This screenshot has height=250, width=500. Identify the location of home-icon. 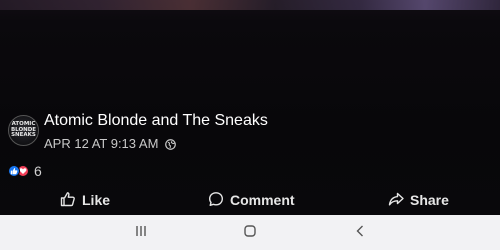
(250, 233).